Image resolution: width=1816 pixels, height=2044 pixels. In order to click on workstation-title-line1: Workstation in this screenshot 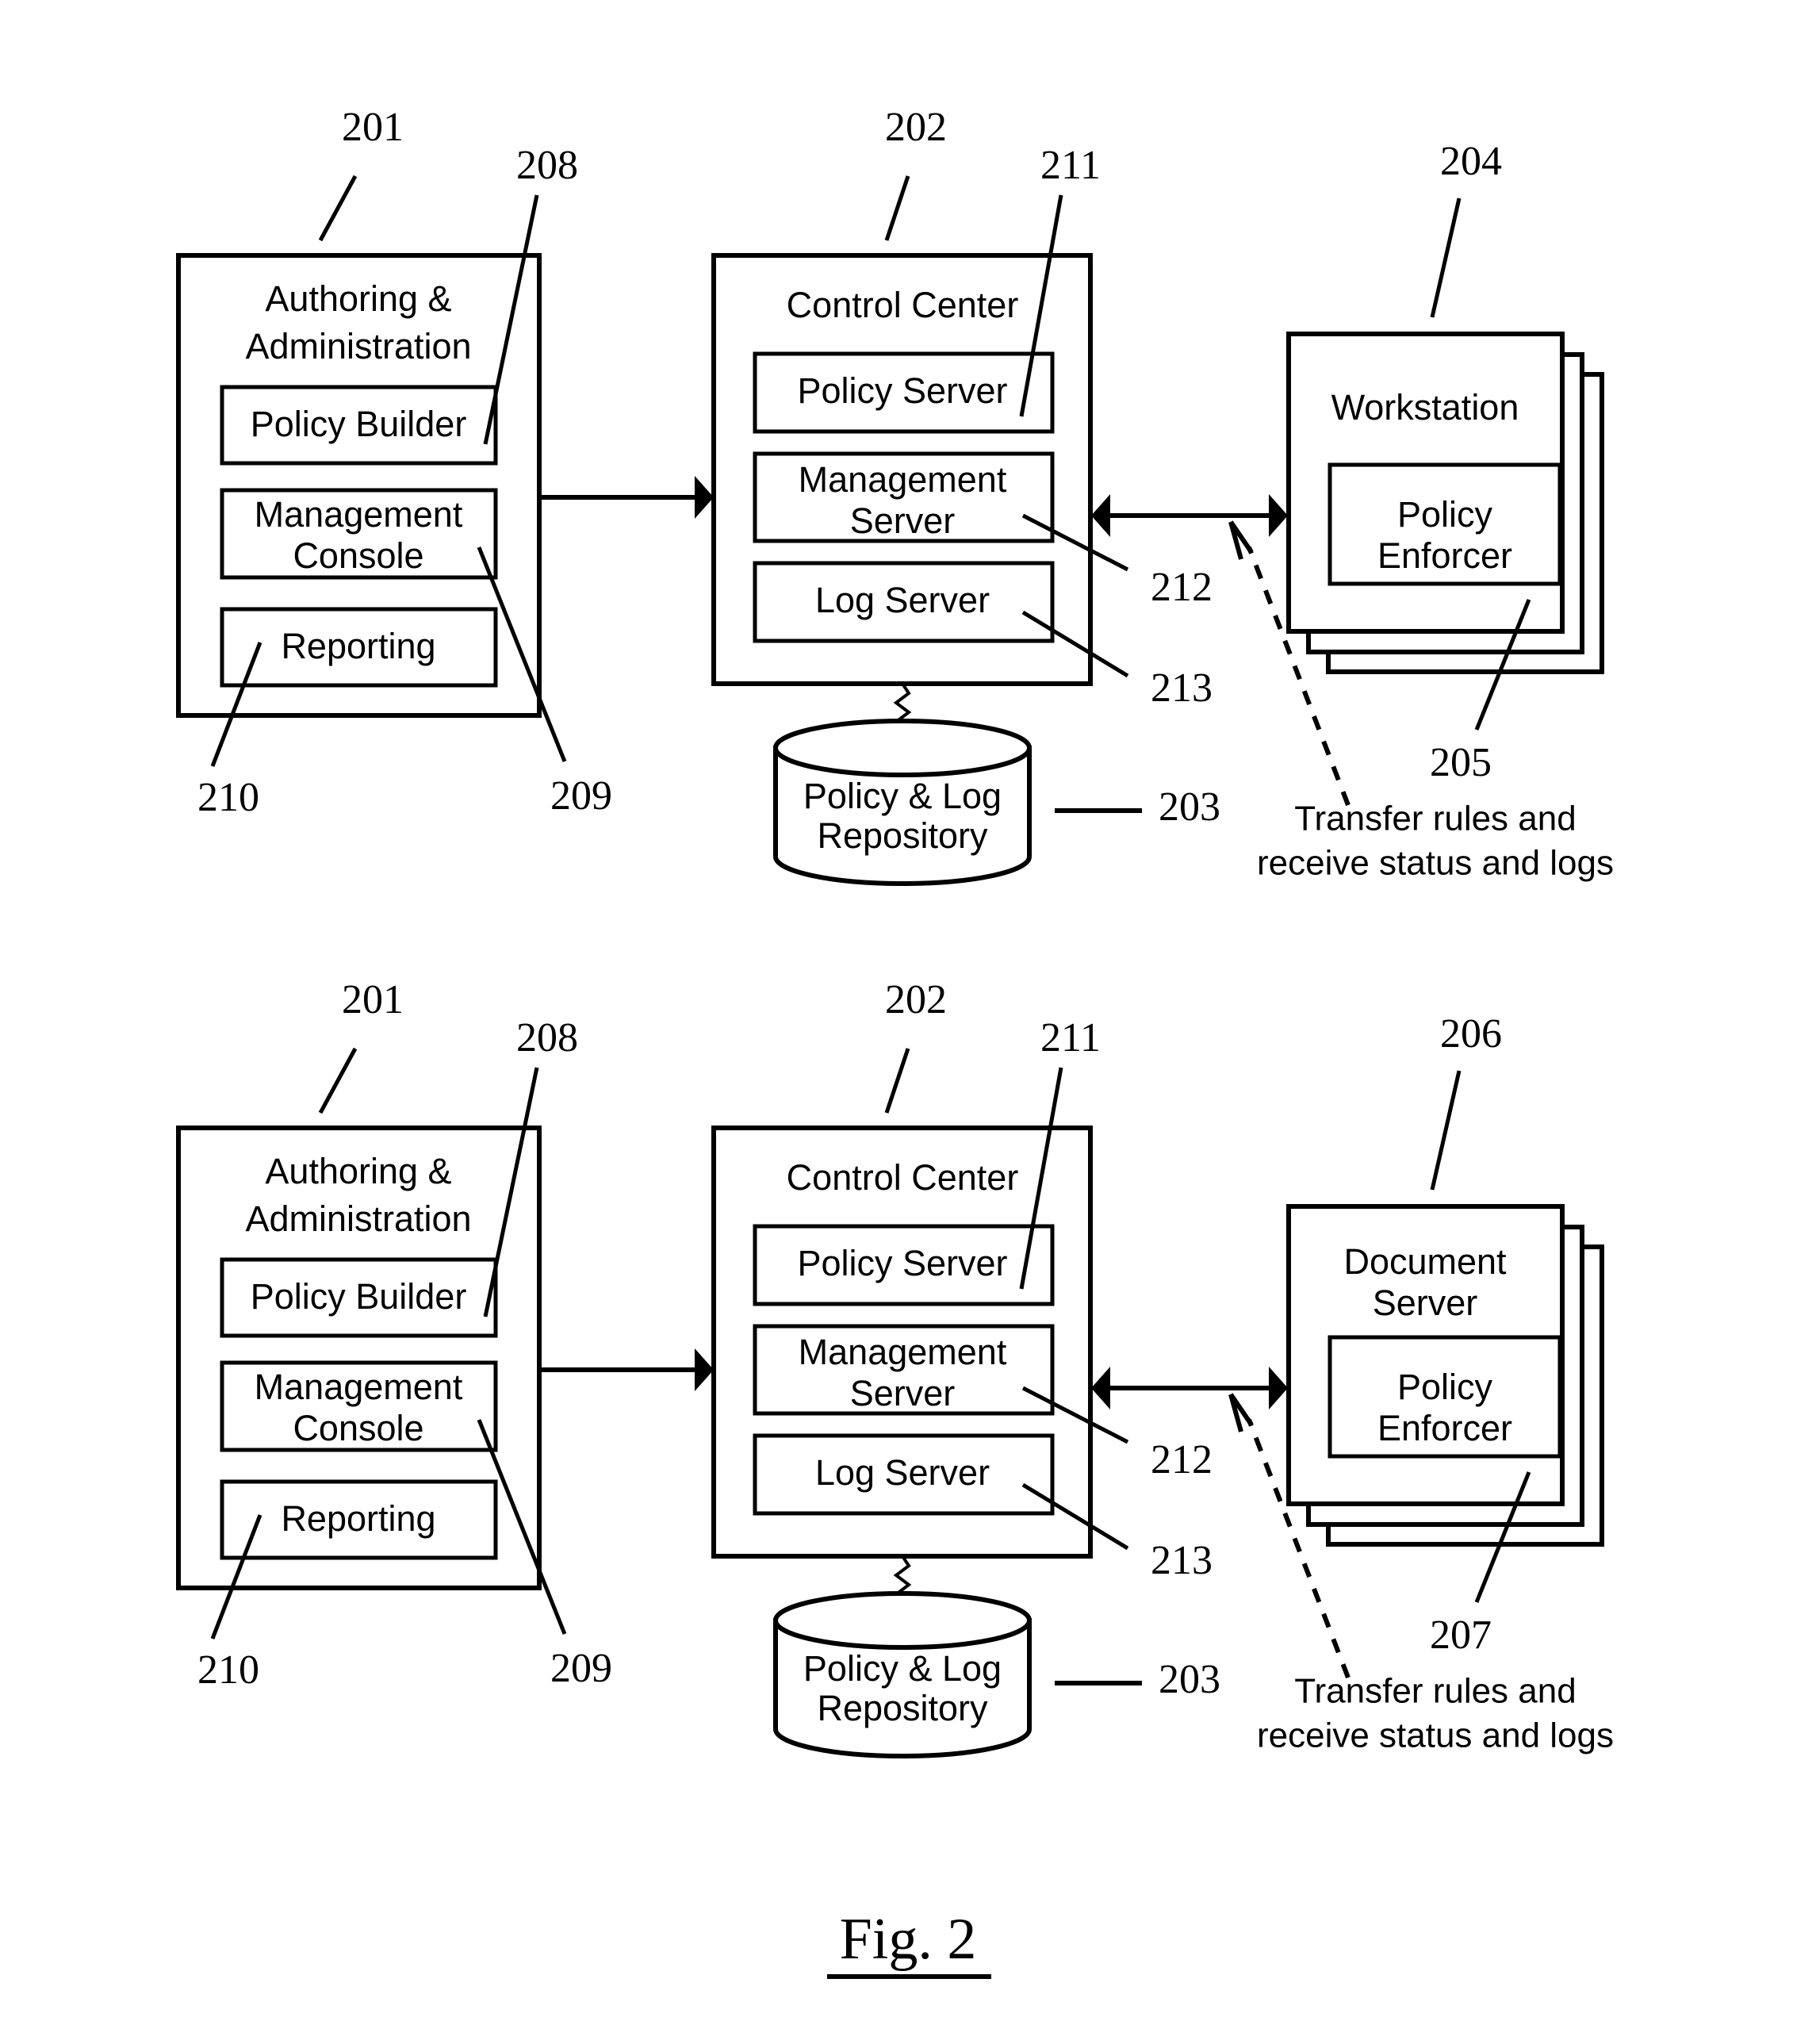, I will do `click(1425, 407)`.